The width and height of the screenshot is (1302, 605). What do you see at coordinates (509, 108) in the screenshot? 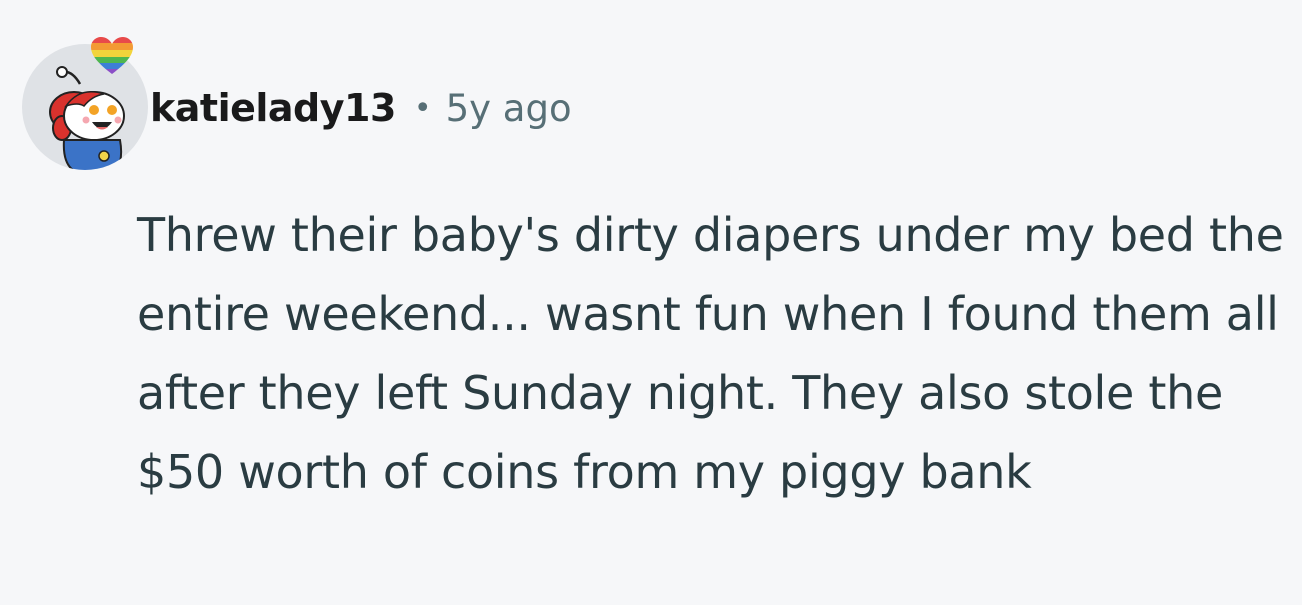
I see `timestamp: 5y ago` at bounding box center [509, 108].